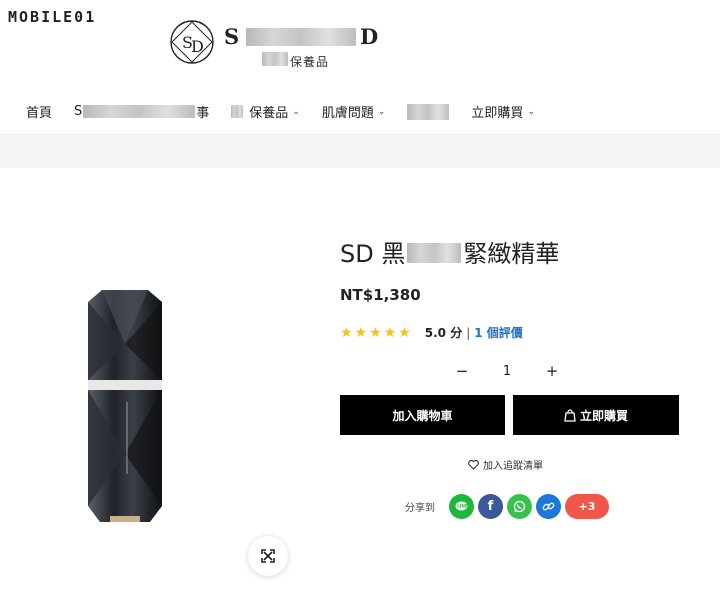  I want to click on site-logo: S D S D 保養品, so click(276, 42).